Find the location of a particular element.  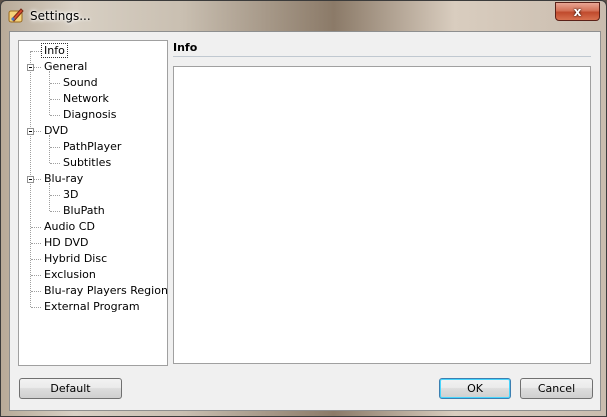

tree-item-label: Hybrid Disc is located at coordinates (76, 258).